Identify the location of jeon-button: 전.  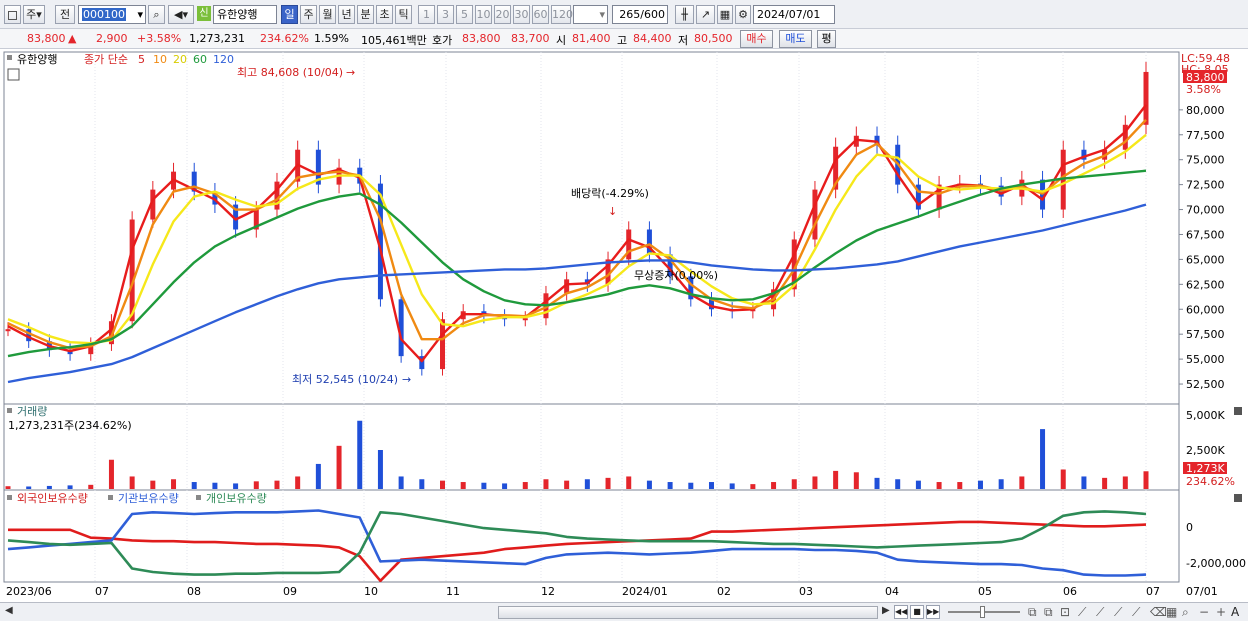
(65, 14).